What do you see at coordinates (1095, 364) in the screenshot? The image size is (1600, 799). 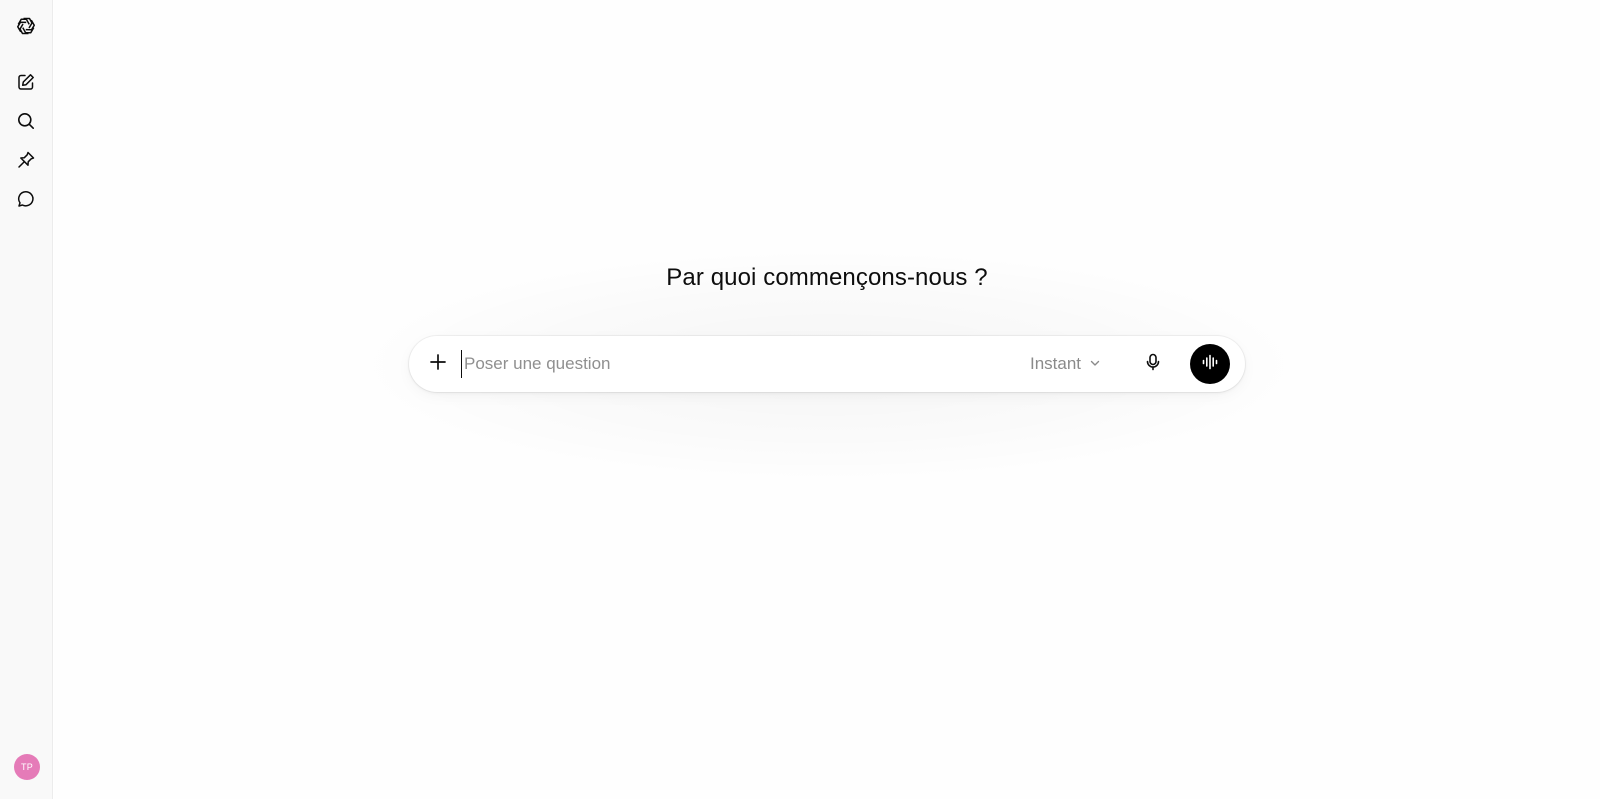 I see `chevron-down-icon` at bounding box center [1095, 364].